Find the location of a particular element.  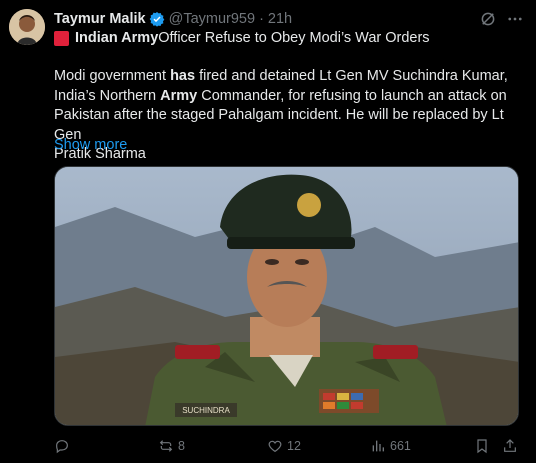

reply-button is located at coordinates (64, 446).